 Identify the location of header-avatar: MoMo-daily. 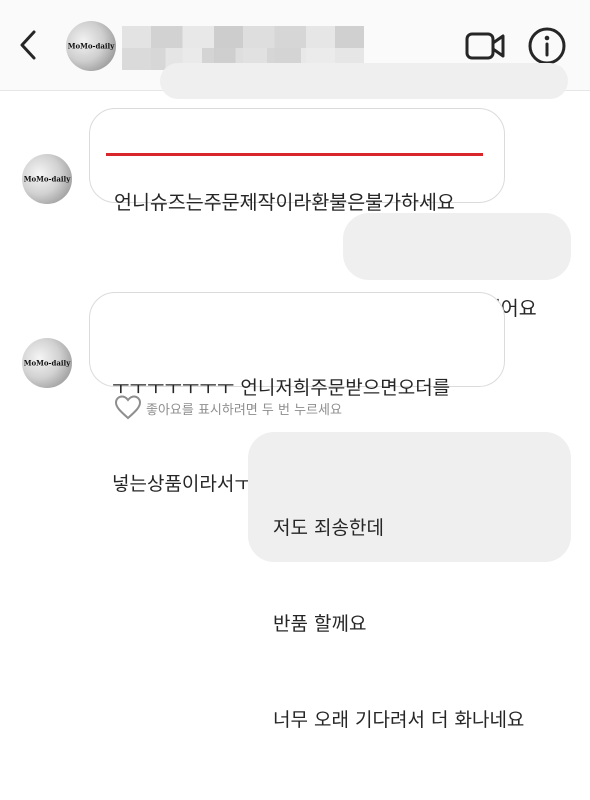
(91, 46).